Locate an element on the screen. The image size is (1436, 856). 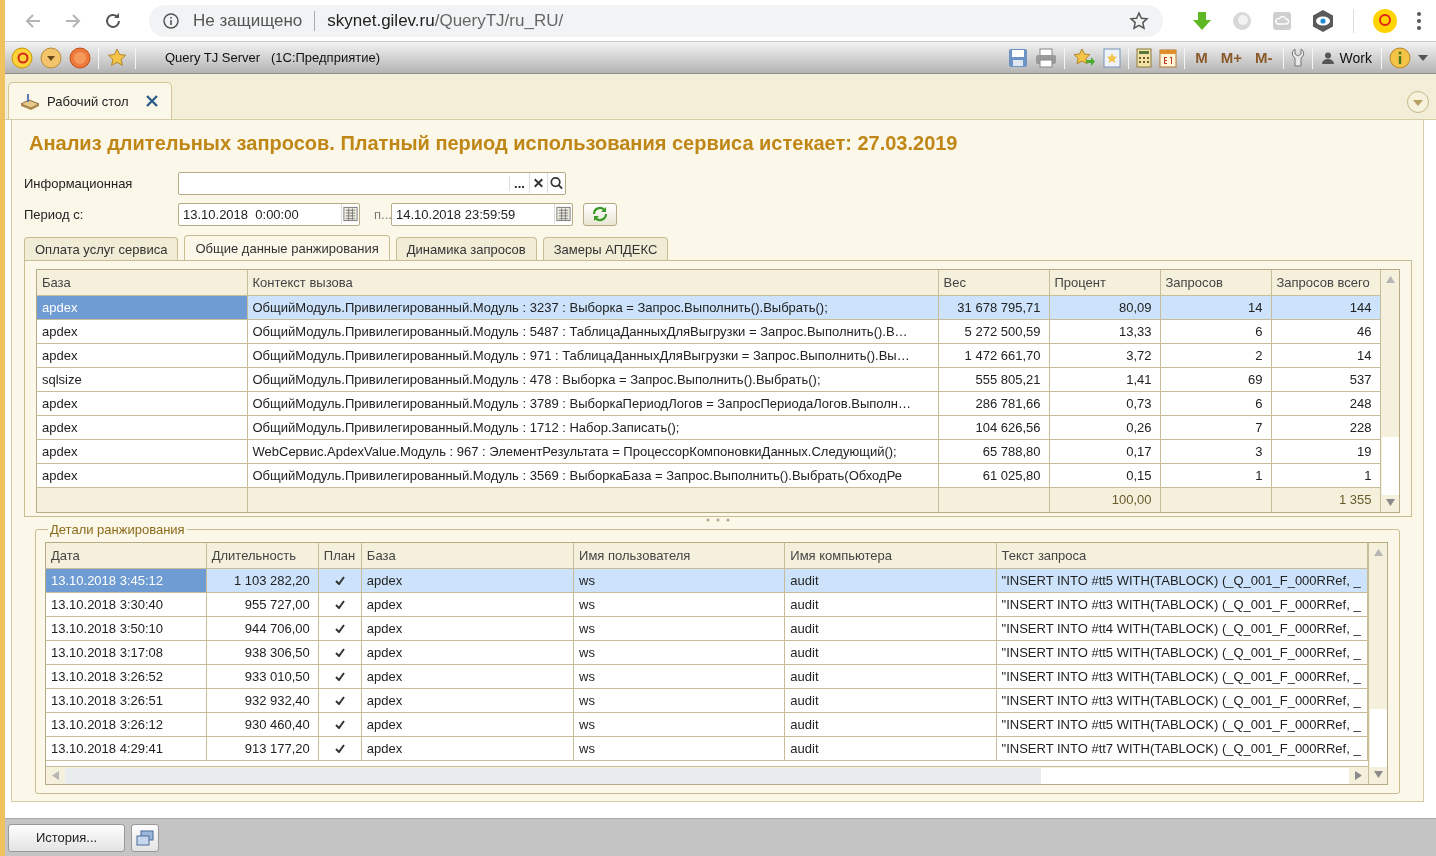
download-arrow-icon is located at coordinates (1202, 20).